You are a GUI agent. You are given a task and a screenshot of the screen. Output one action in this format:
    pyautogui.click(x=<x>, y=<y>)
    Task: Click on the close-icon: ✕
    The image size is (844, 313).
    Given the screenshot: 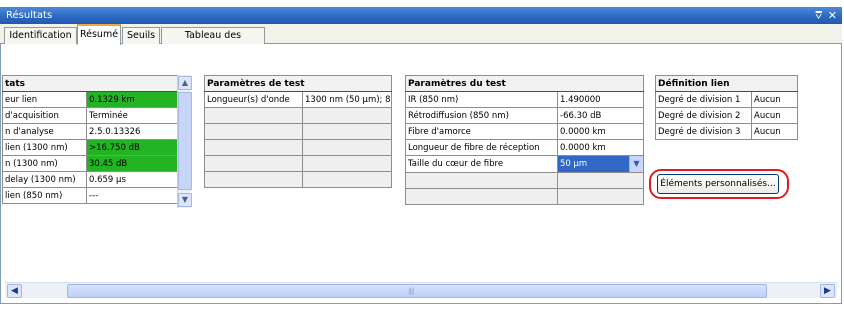 What is the action you would take?
    pyautogui.click(x=832, y=15)
    